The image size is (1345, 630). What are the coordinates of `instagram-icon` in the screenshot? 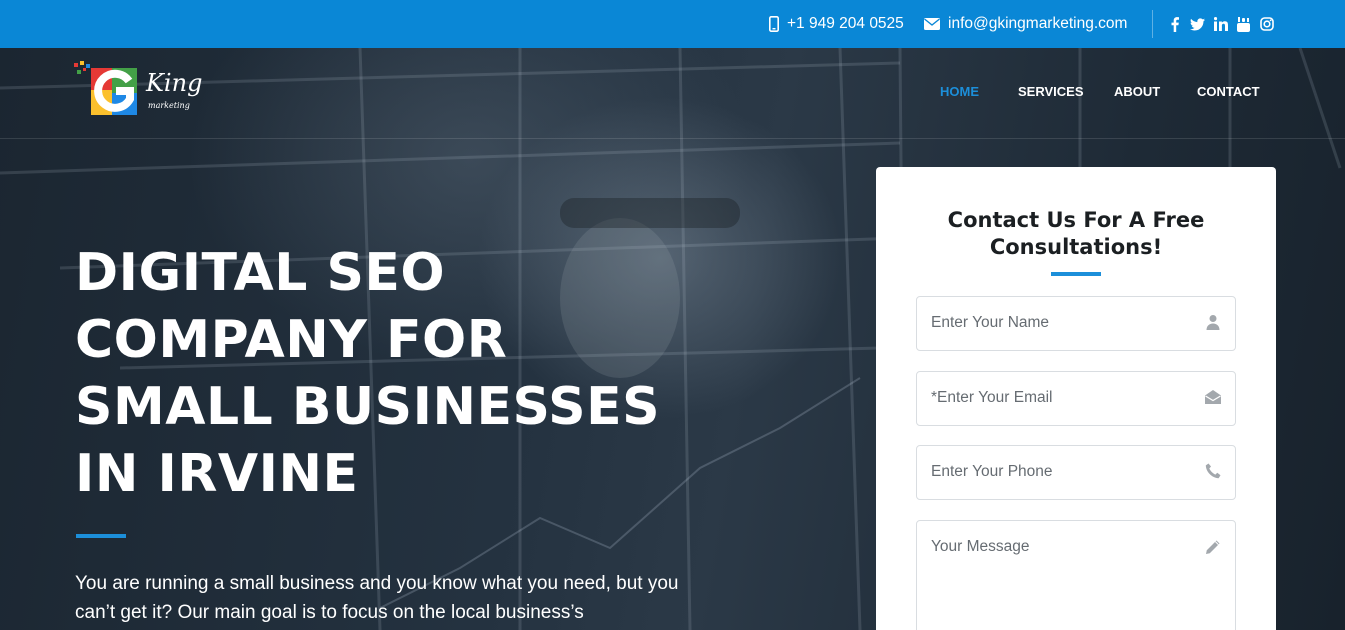 It's located at (1266, 24).